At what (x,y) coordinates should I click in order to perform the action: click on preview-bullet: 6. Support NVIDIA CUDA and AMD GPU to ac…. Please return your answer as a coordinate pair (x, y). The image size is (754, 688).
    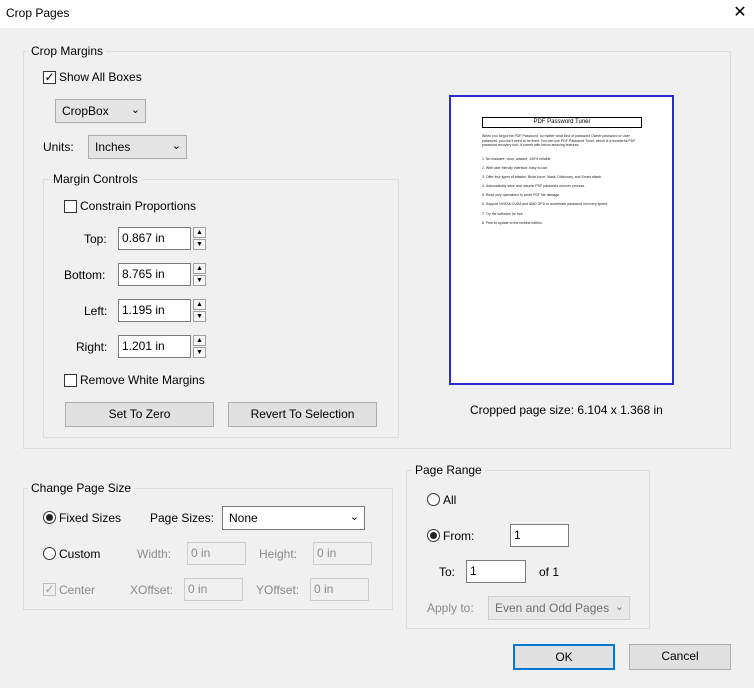
    Looking at the image, I should click on (545, 204).